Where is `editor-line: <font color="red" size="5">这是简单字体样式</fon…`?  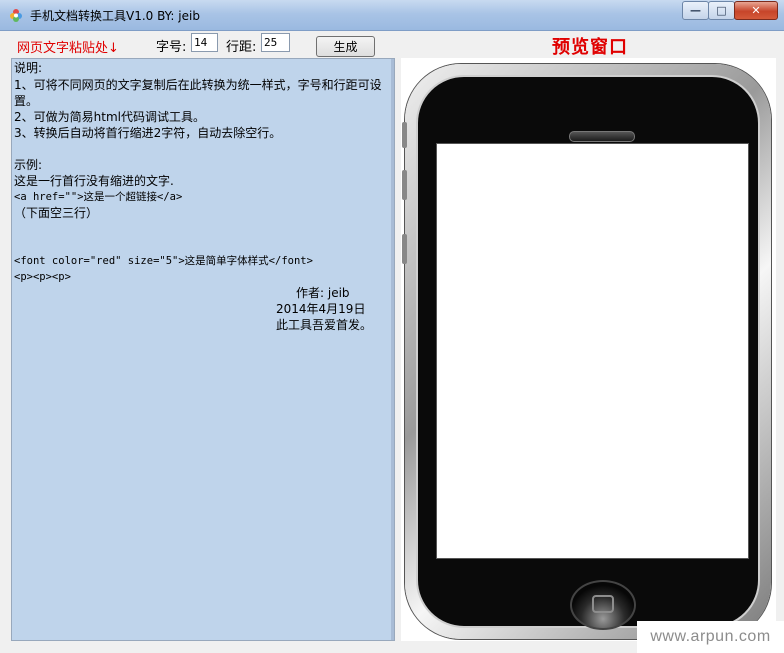 editor-line: <font color="red" size="5">这是简单字体样式</fon… is located at coordinates (163, 261).